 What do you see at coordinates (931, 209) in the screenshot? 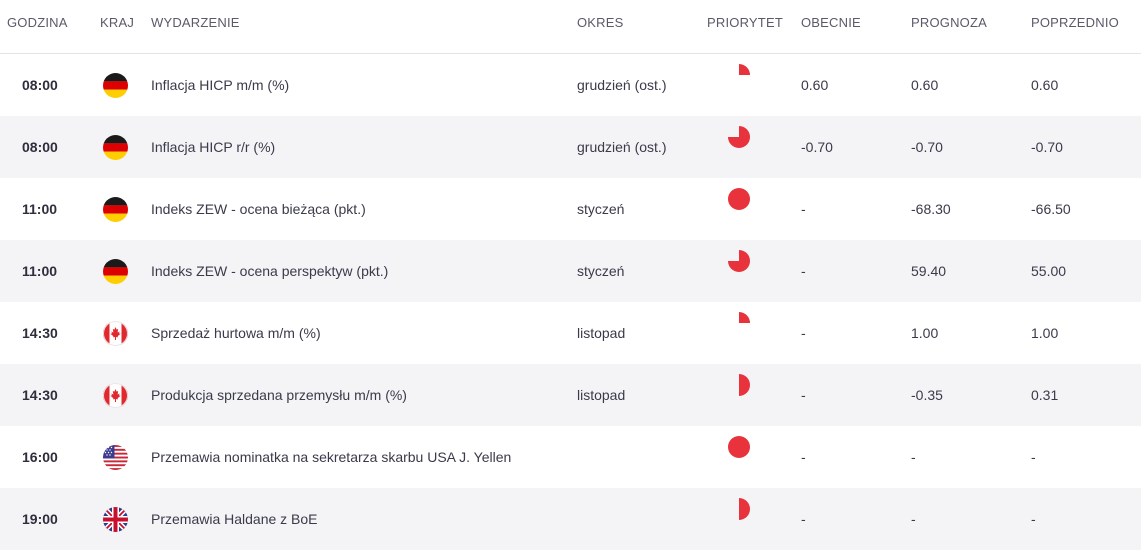
I see `forecast-cell: -68.30` at bounding box center [931, 209].